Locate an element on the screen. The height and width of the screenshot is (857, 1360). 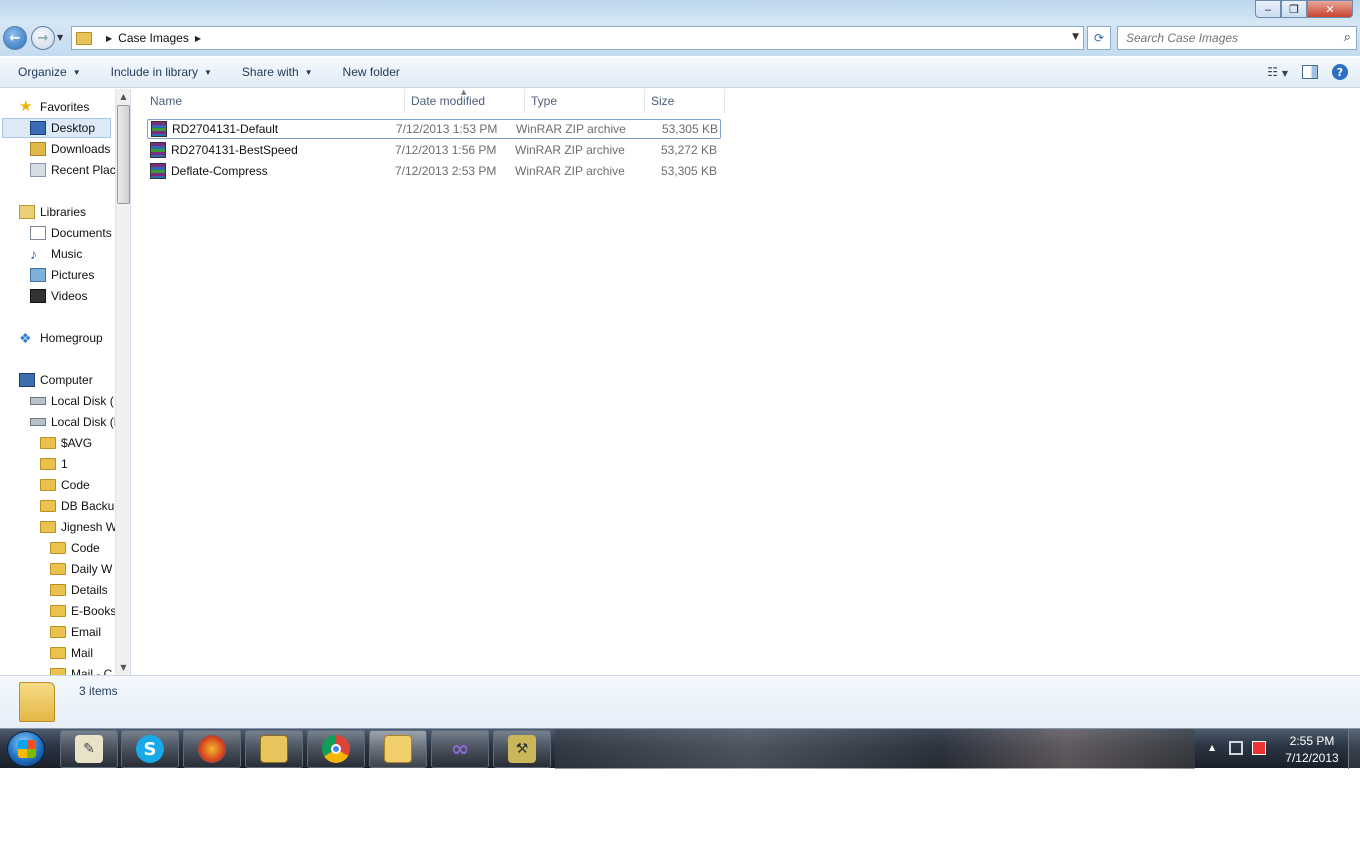
chevron-down-icon: ▼ is located at coordinates (308, 72).